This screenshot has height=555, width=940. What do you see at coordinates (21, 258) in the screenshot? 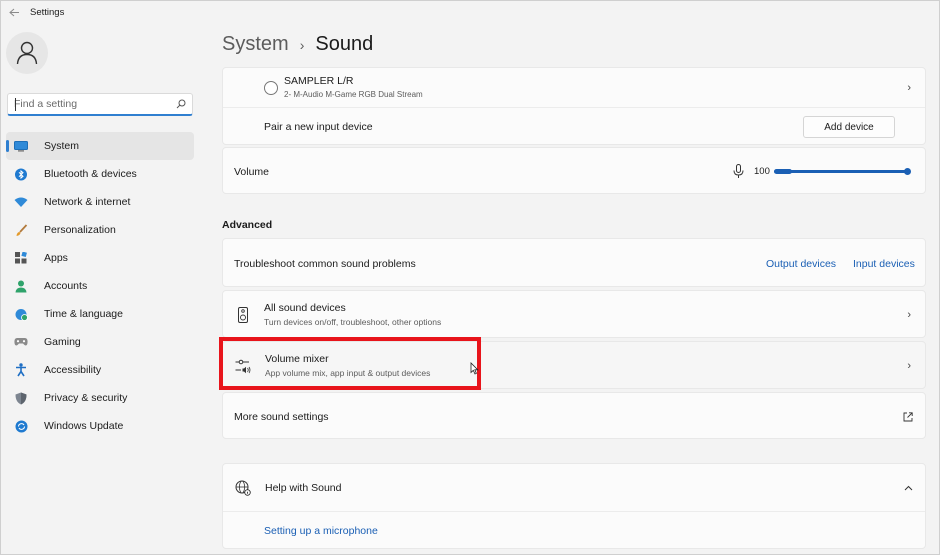
I see `apps-icon` at bounding box center [21, 258].